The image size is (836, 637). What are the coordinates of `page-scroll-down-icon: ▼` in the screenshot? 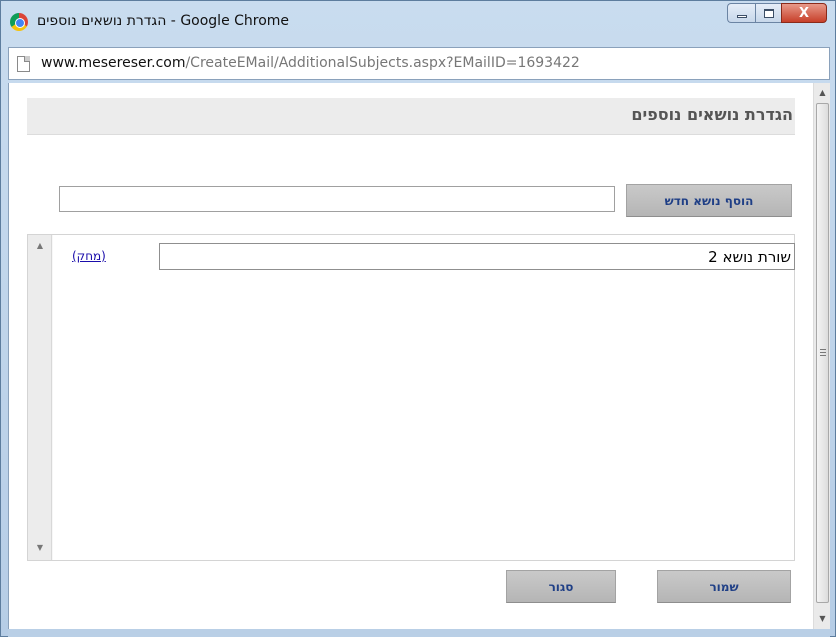 It's located at (822, 619).